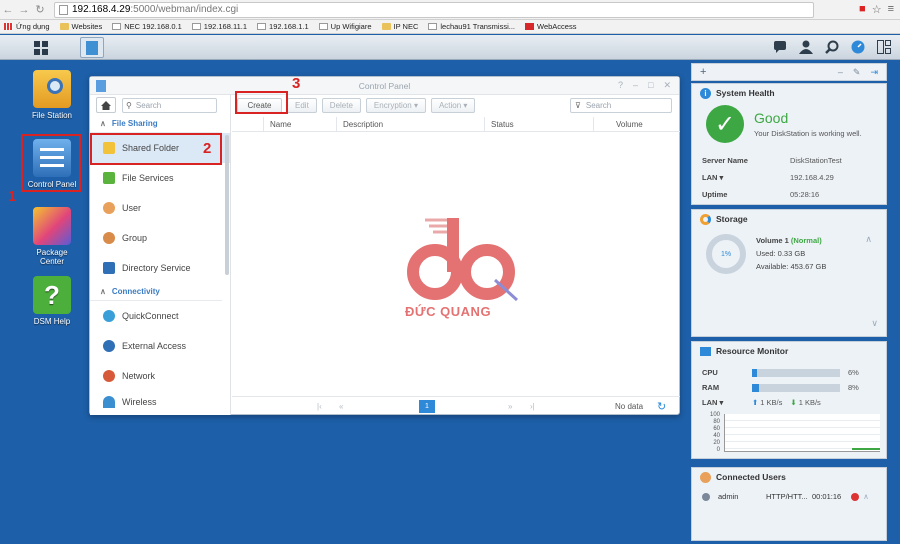  Describe the element at coordinates (8, 10) in the screenshot. I see `back-icon: ←` at that location.